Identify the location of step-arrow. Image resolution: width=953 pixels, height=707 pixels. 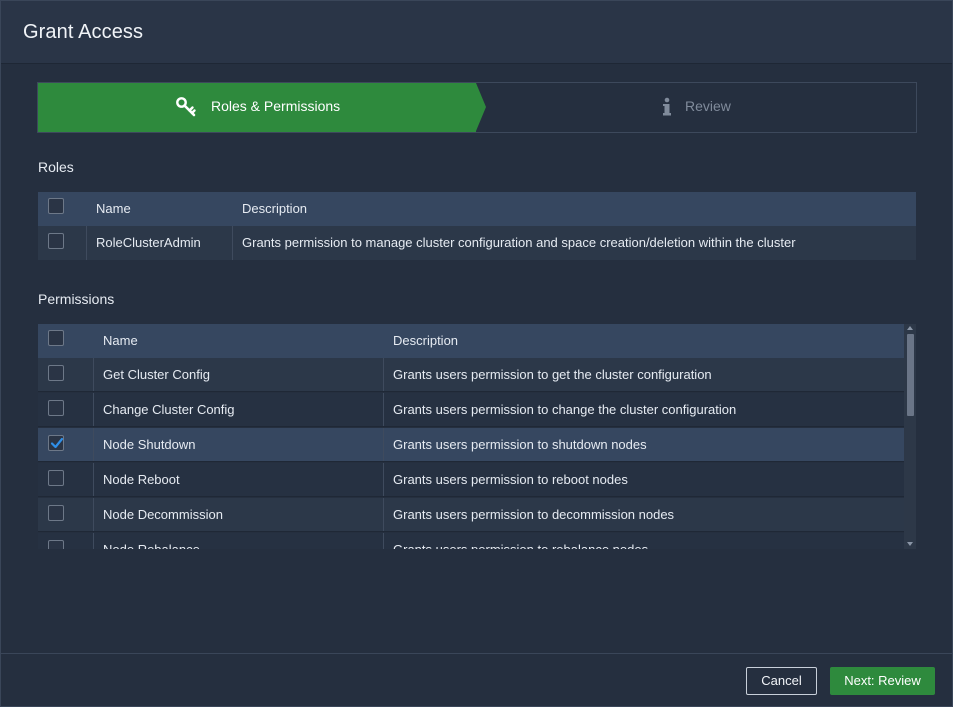
(481, 107).